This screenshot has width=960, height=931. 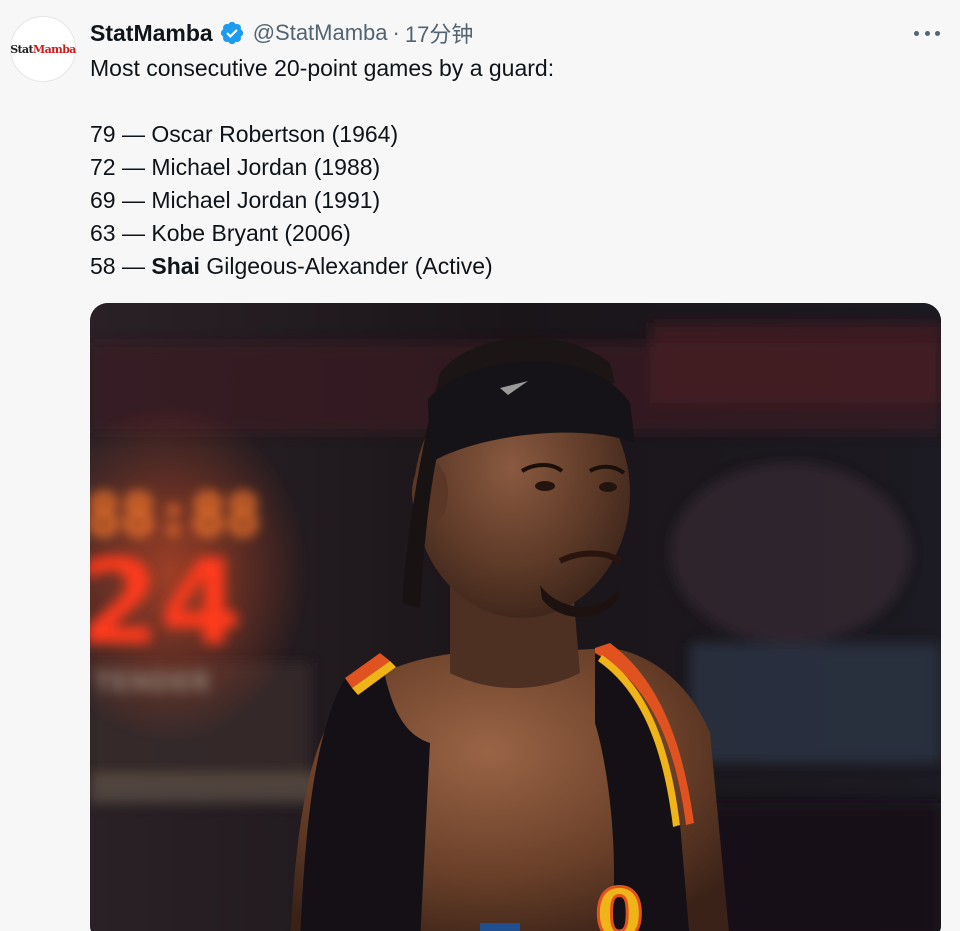 I want to click on list-item: 72 — Michael Jordan (1988), so click(x=510, y=167).